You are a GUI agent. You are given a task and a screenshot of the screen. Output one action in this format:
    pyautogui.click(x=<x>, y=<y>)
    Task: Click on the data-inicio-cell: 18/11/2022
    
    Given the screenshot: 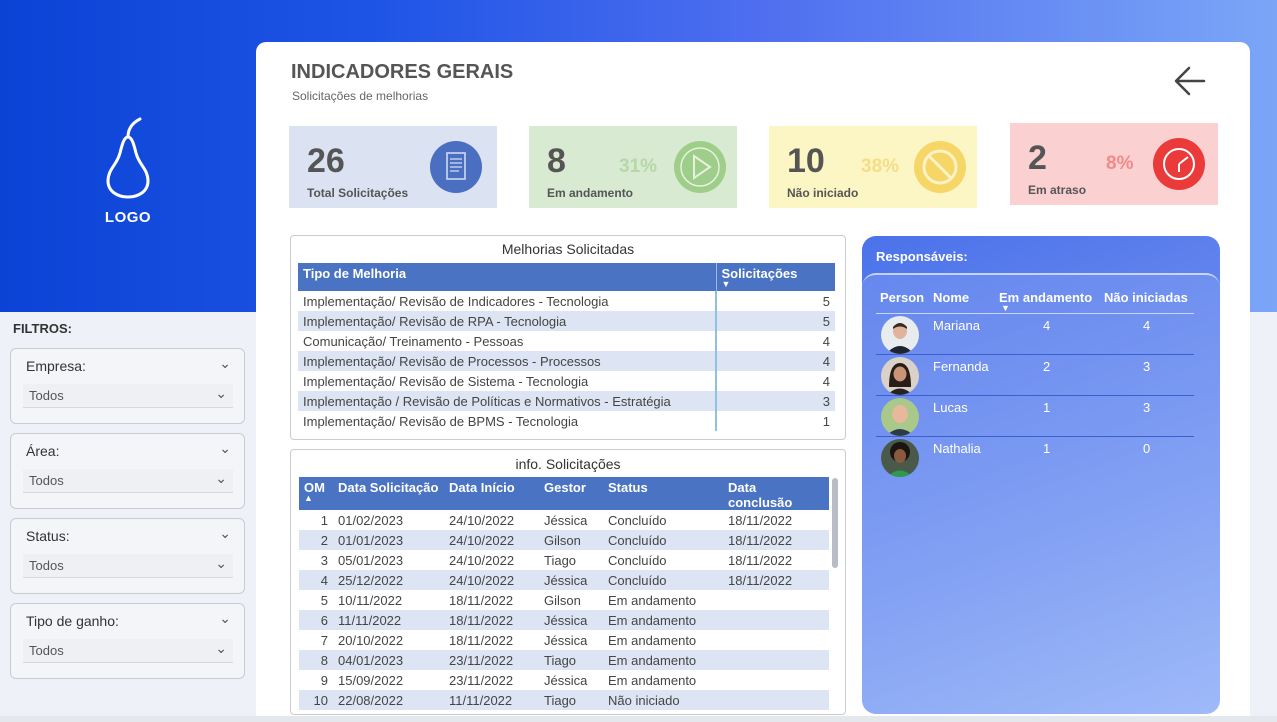 What is the action you would take?
    pyautogui.click(x=481, y=640)
    